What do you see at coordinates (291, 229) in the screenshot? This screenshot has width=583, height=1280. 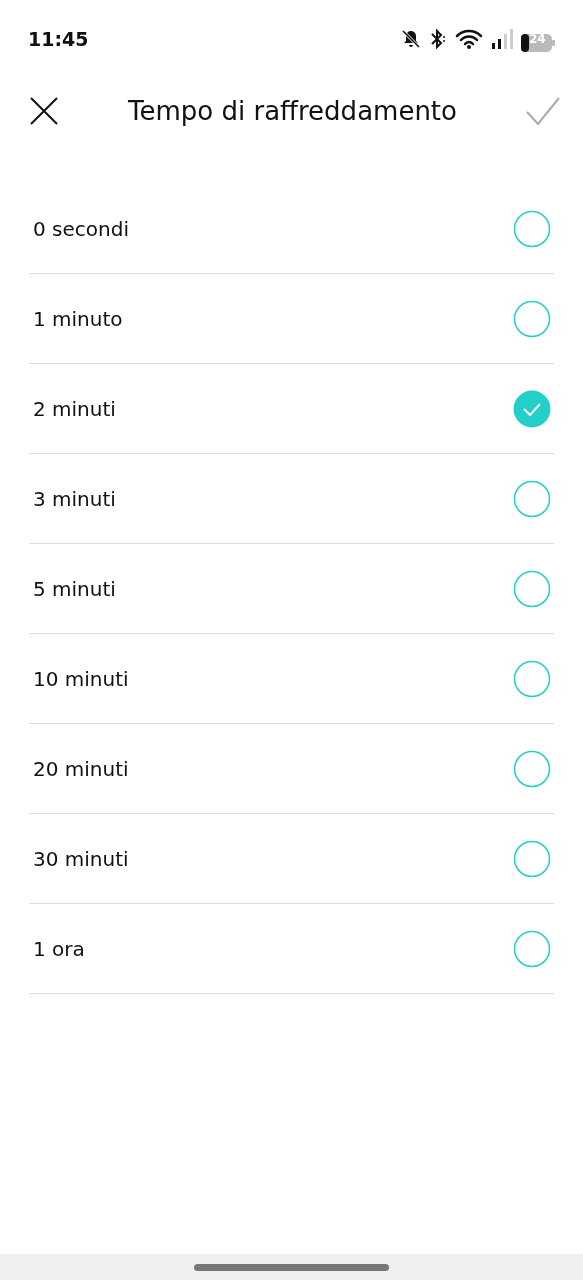 I see `option-row: 0 secondi` at bounding box center [291, 229].